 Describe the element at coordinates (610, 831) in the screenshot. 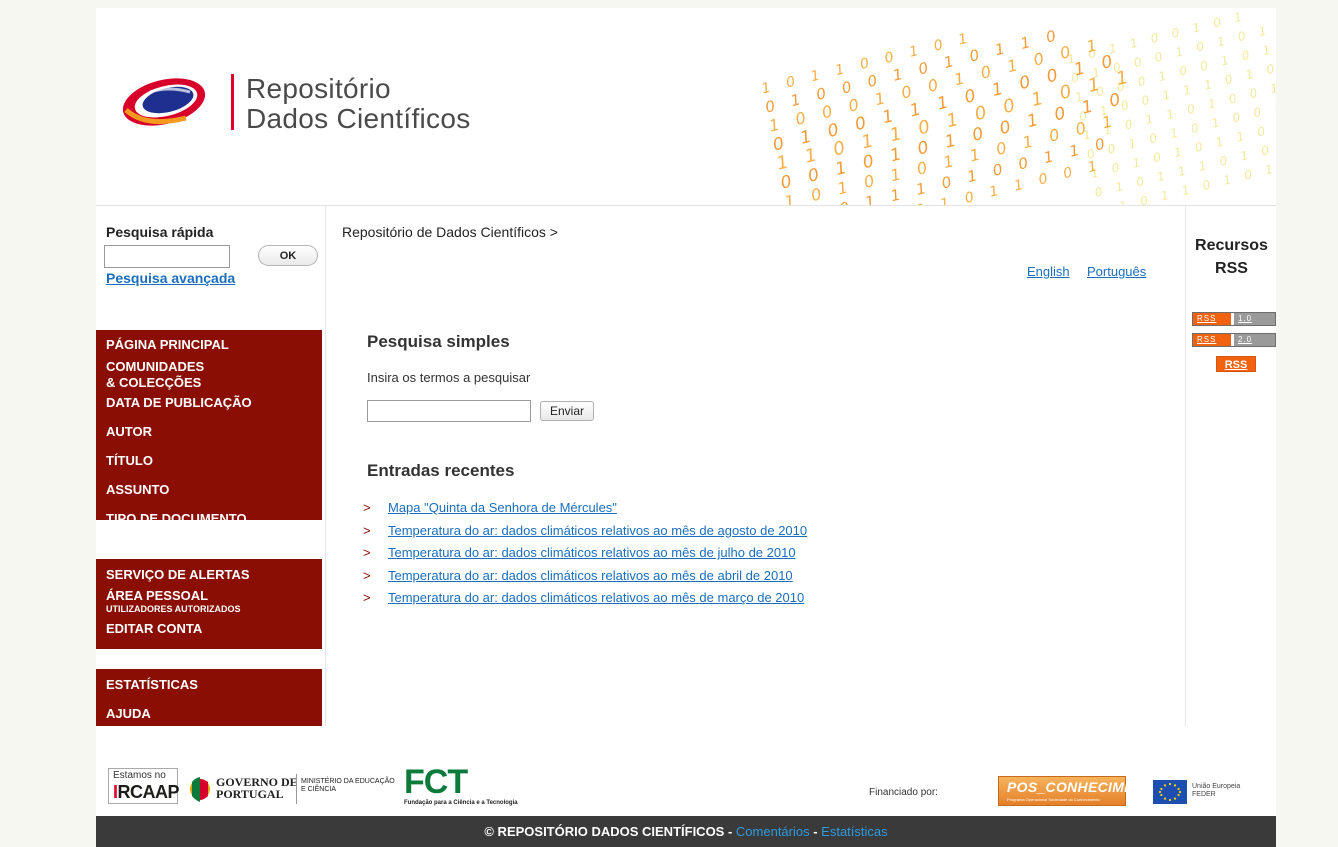

I see `copyright-text: © REPOSITÓRIO DADOS CIENTÍFICOS -` at that location.